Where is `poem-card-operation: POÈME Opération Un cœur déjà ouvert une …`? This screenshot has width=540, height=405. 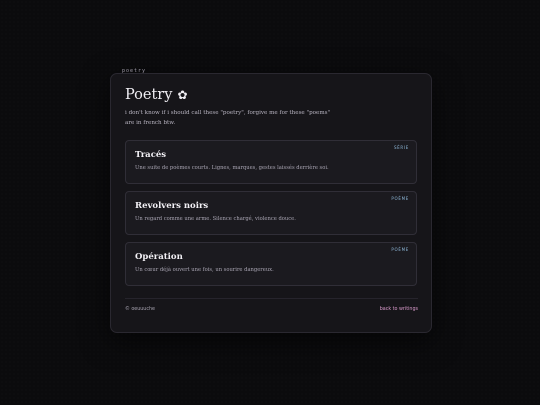
poem-card-operation: POÈME Opération Un cœur déjà ouvert une … is located at coordinates (271, 264).